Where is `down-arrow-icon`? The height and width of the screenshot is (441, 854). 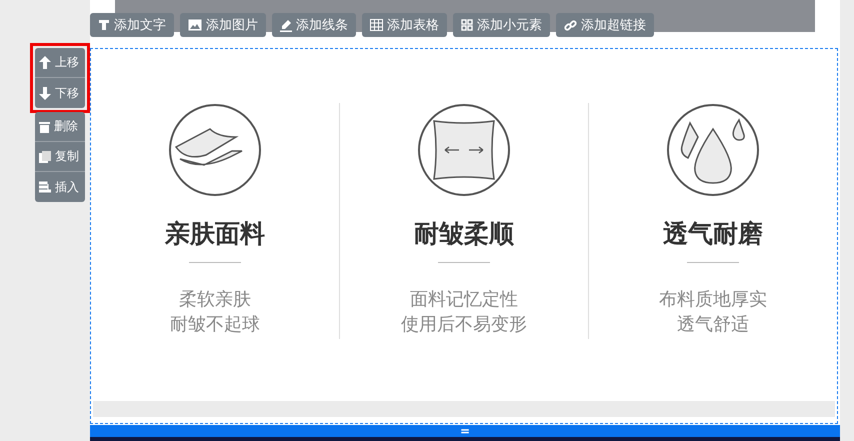 down-arrow-icon is located at coordinates (45, 93).